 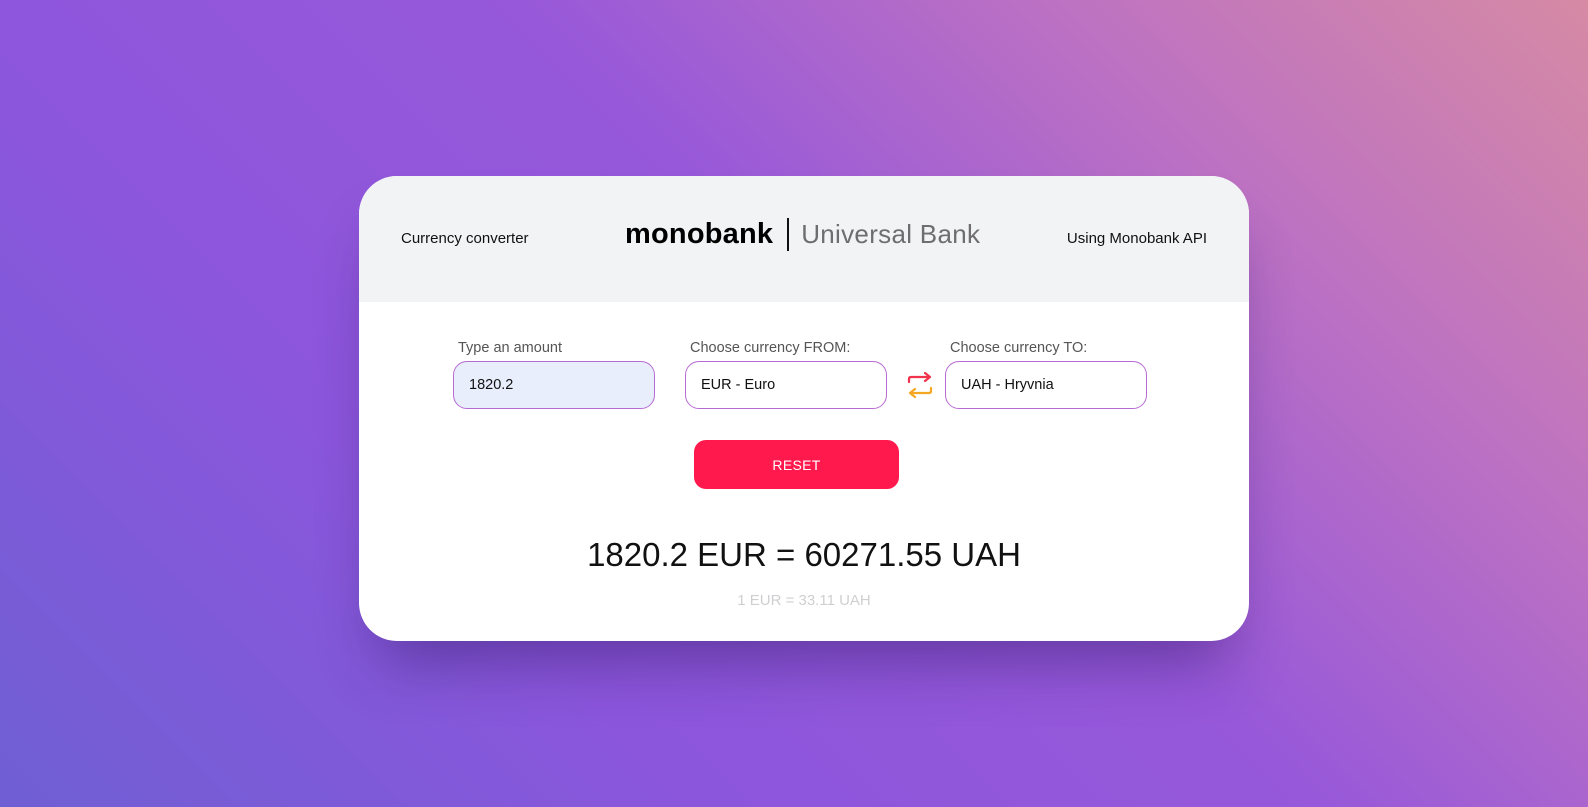 What do you see at coordinates (788, 234) in the screenshot?
I see `logo-divider` at bounding box center [788, 234].